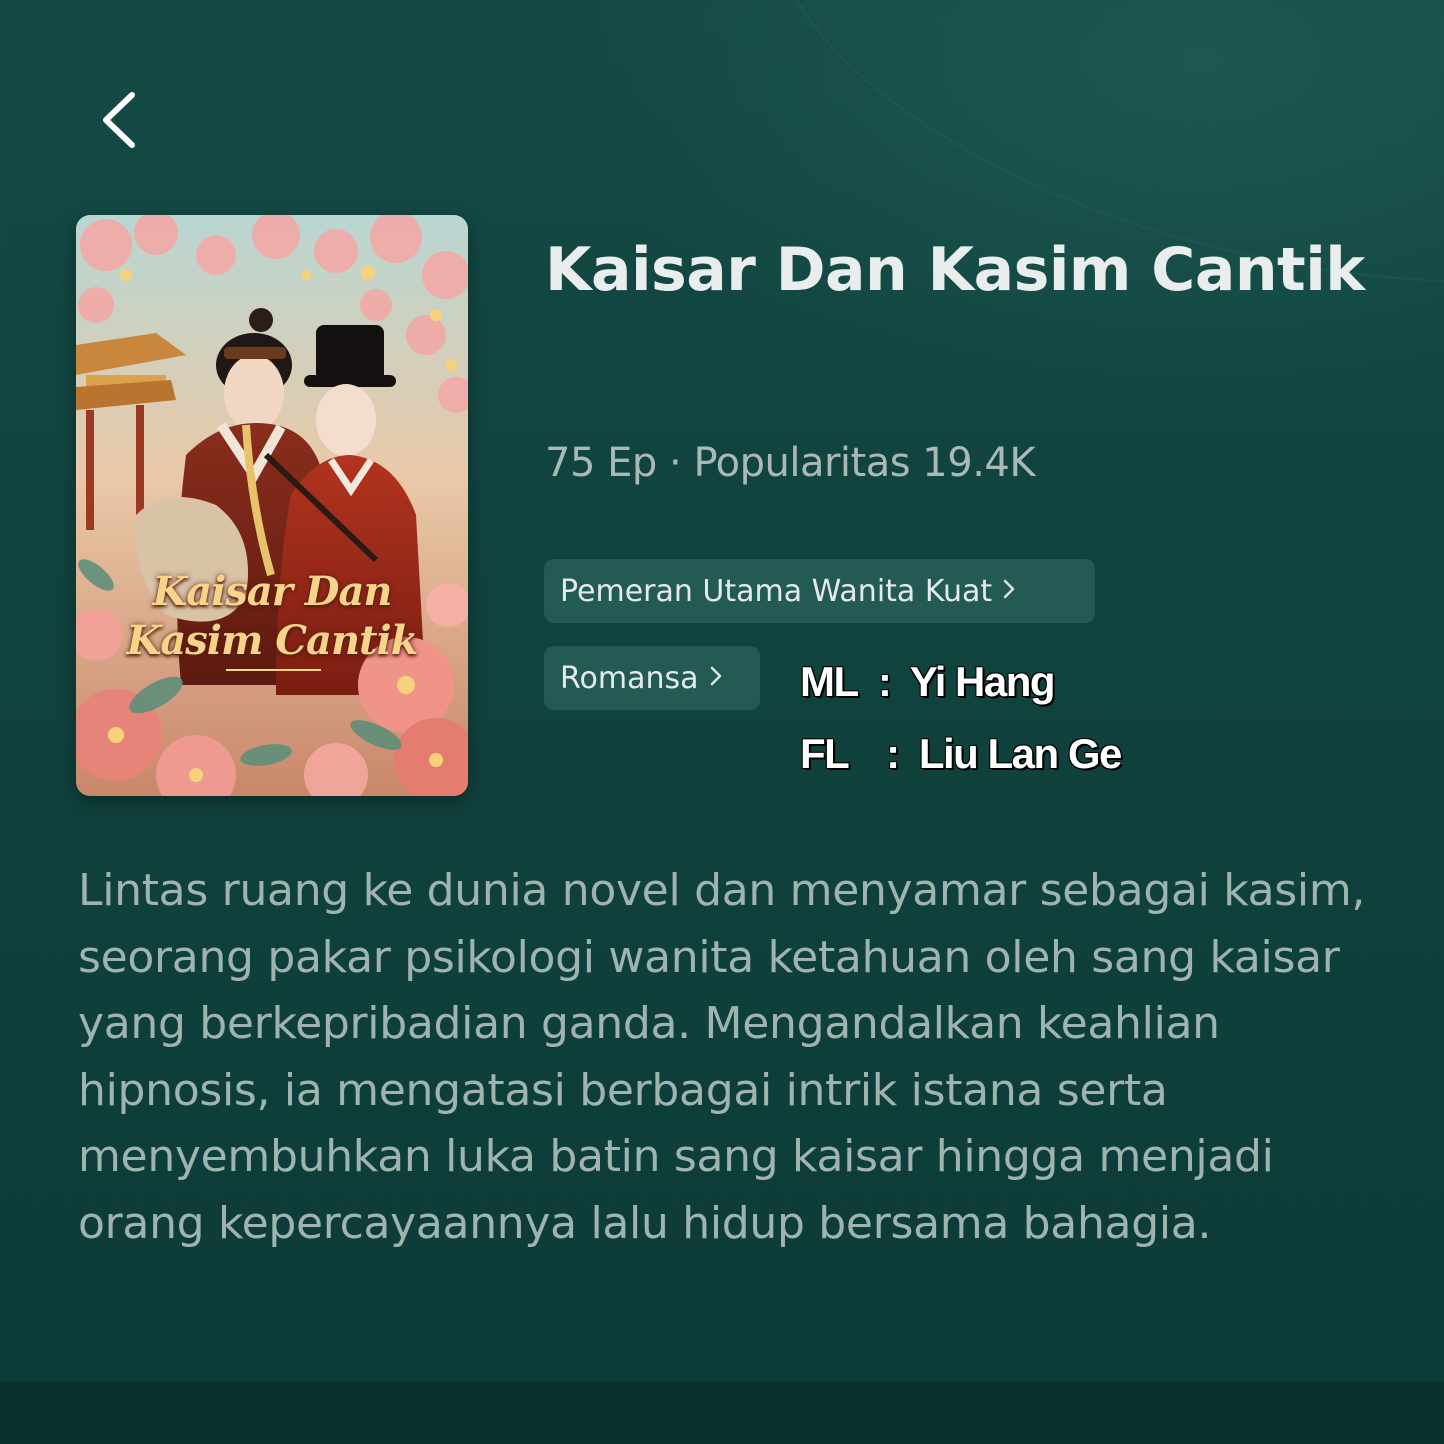  I want to click on drama-title: Kaisar Dan Kasim Cantik, so click(955, 270).